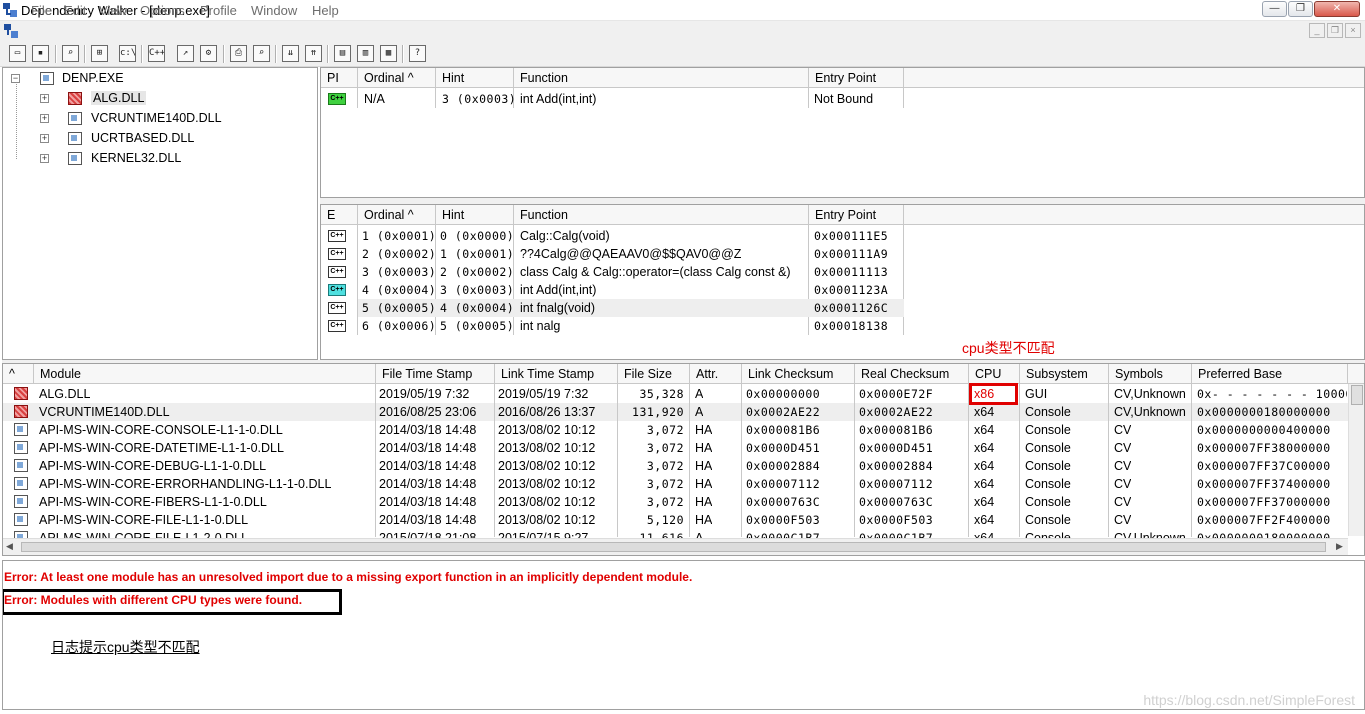  I want to click on export-function: ??4Calg@@QAEAAV0@$$QAV0@@Z, so click(630, 254).